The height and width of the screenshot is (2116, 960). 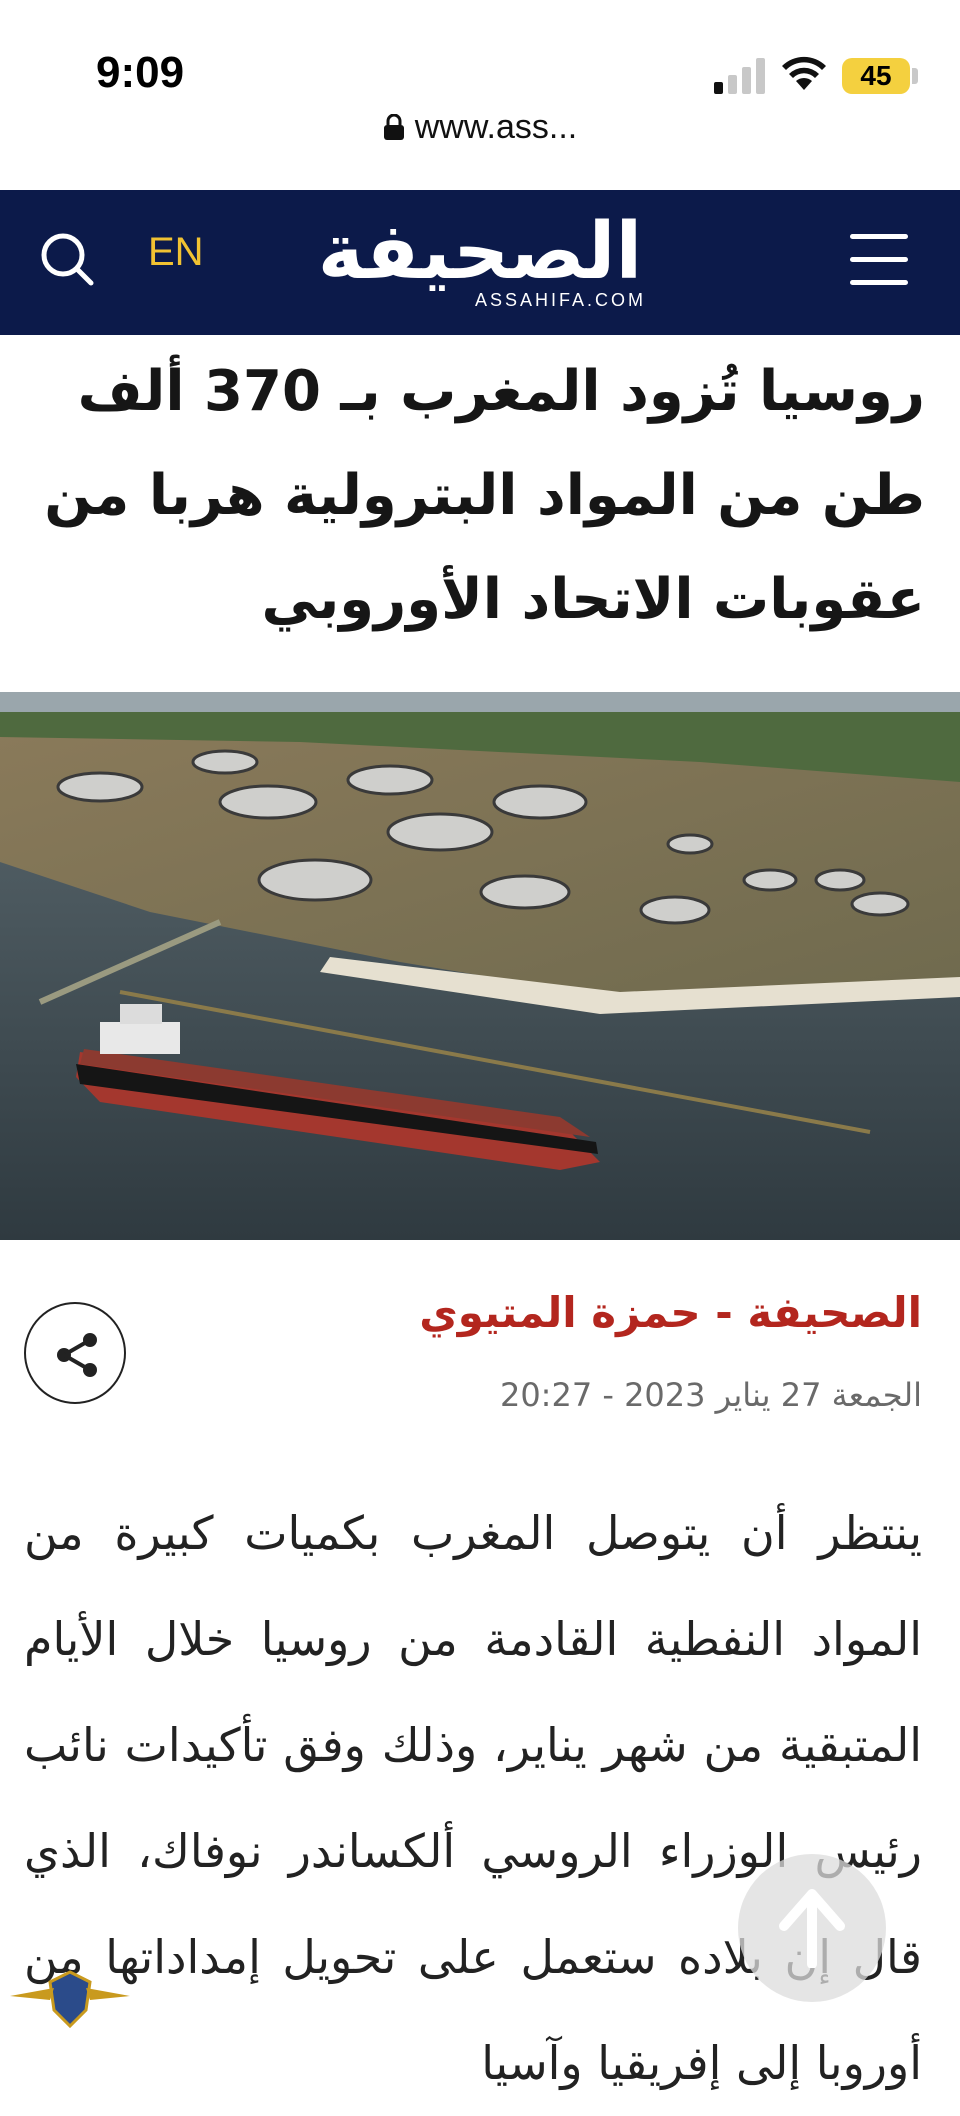 I want to click on share-button, so click(x=75, y=1353).